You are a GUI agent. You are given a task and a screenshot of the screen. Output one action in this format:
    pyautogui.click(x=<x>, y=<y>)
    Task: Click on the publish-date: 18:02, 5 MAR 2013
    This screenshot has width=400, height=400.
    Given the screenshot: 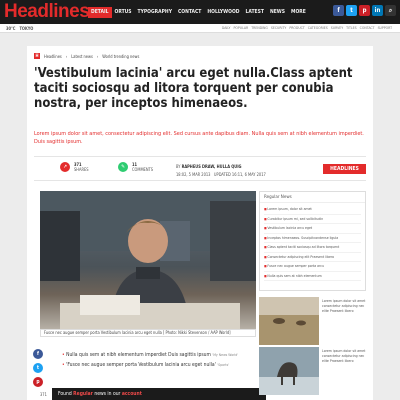 What is the action you would take?
    pyautogui.click(x=193, y=174)
    